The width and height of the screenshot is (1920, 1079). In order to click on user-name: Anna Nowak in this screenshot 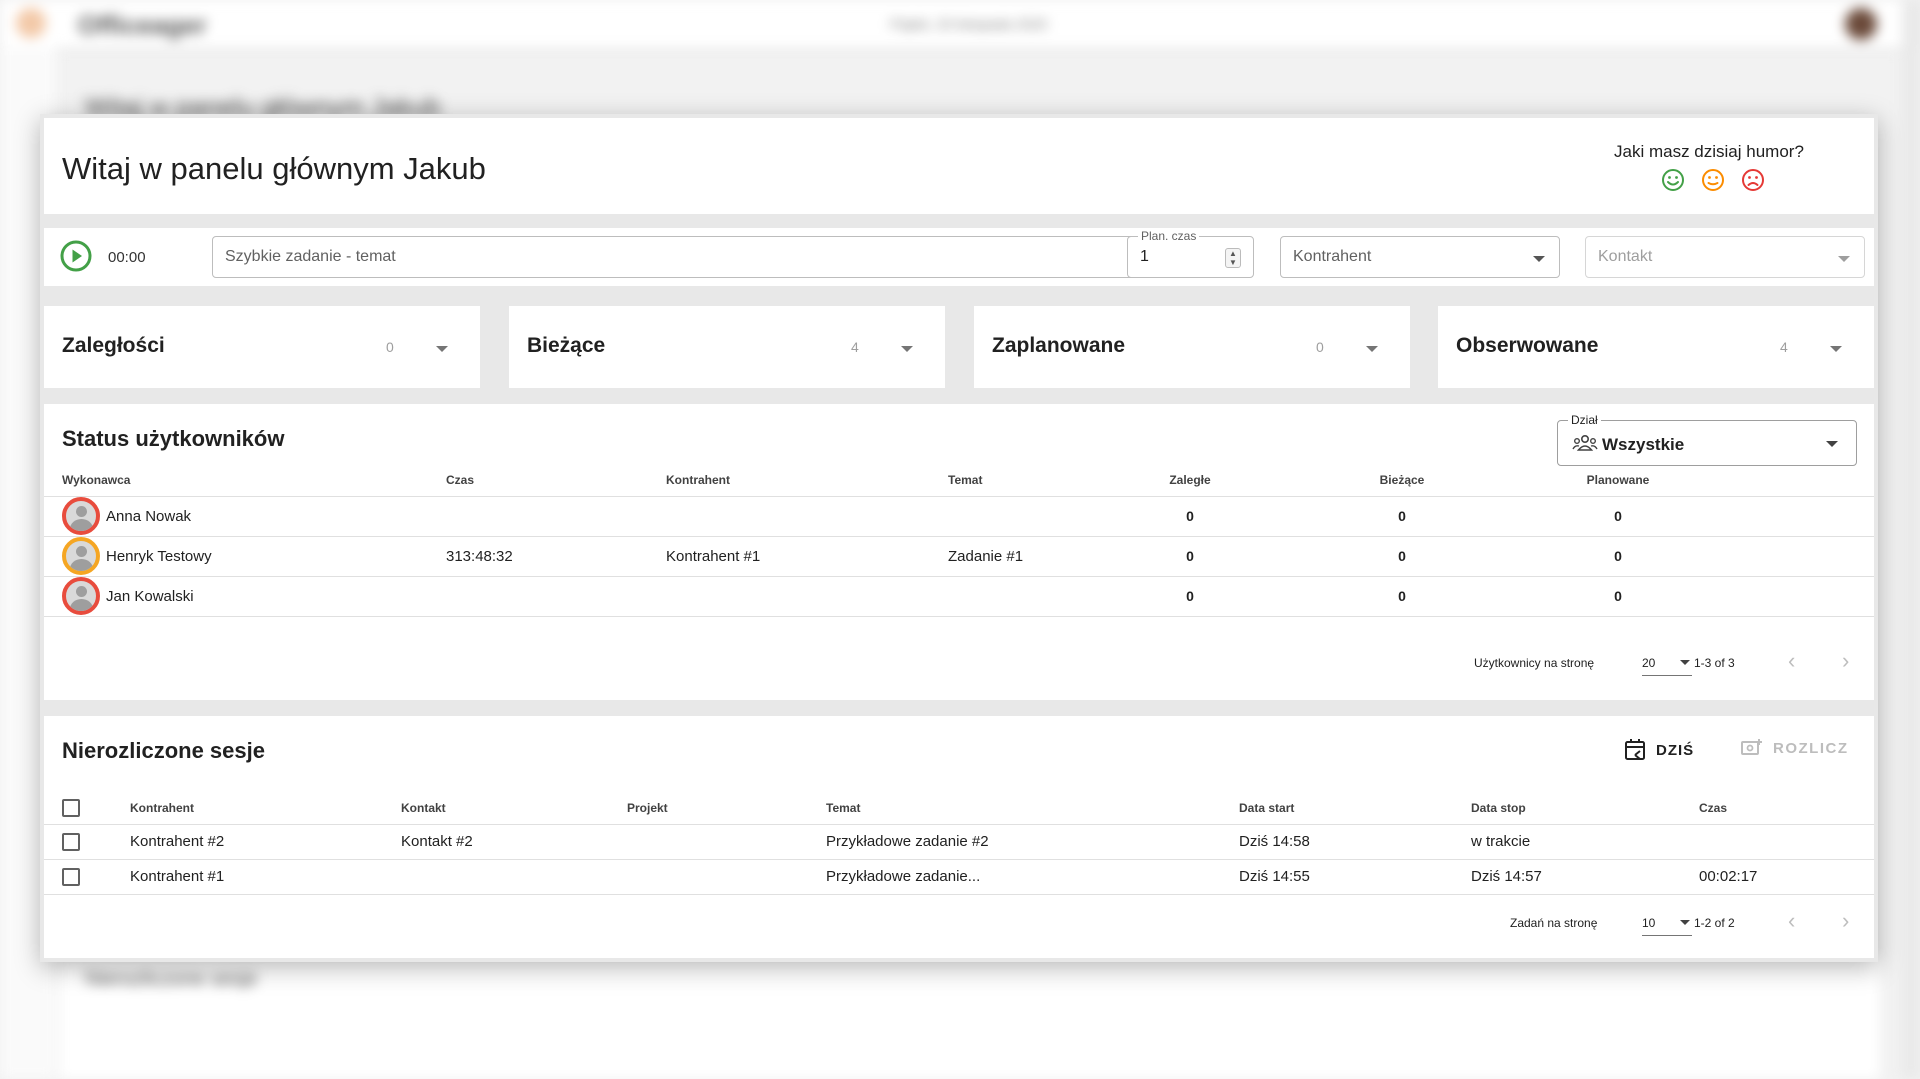, I will do `click(149, 516)`.